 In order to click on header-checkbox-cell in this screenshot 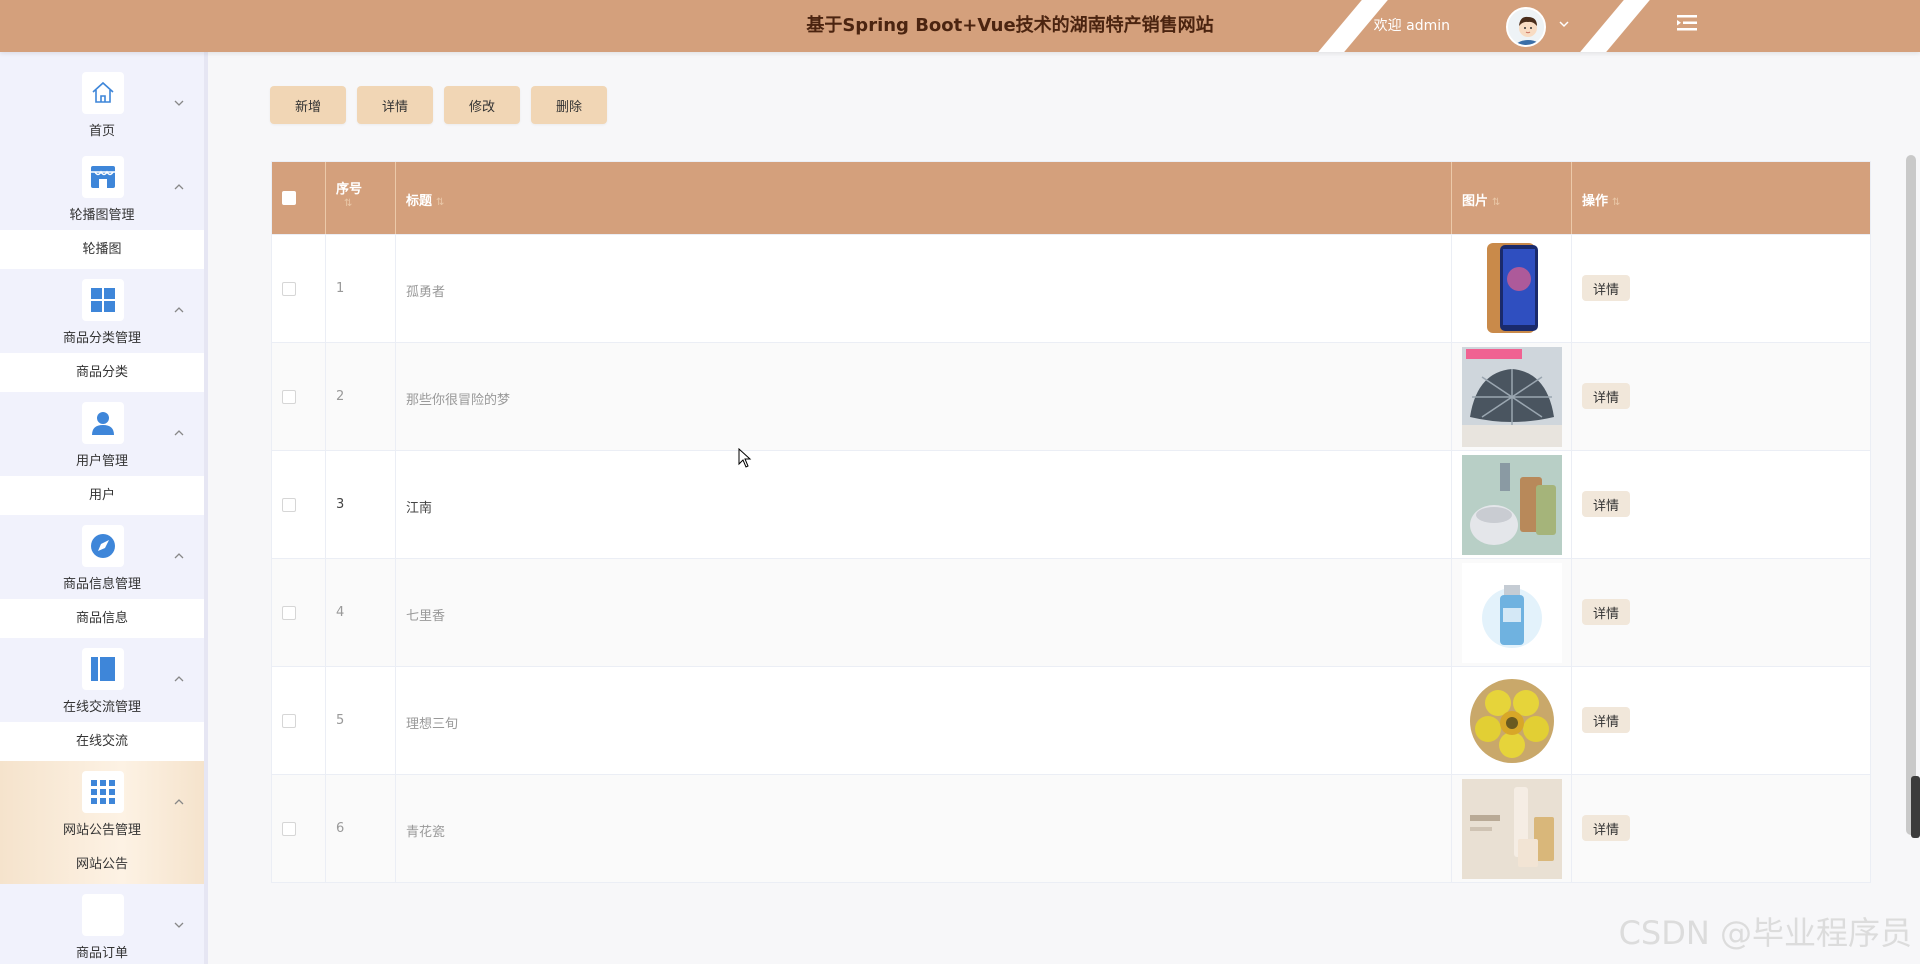, I will do `click(299, 198)`.